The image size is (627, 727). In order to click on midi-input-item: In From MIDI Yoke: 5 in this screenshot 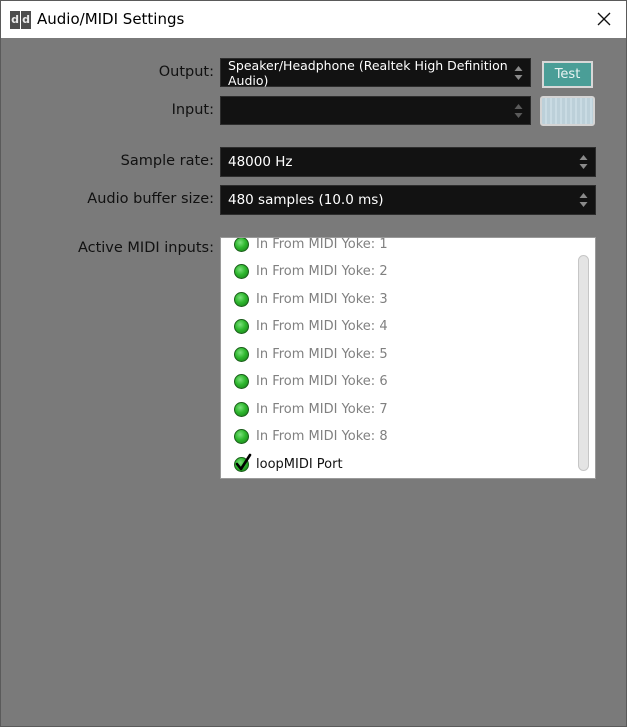, I will do `click(311, 354)`.